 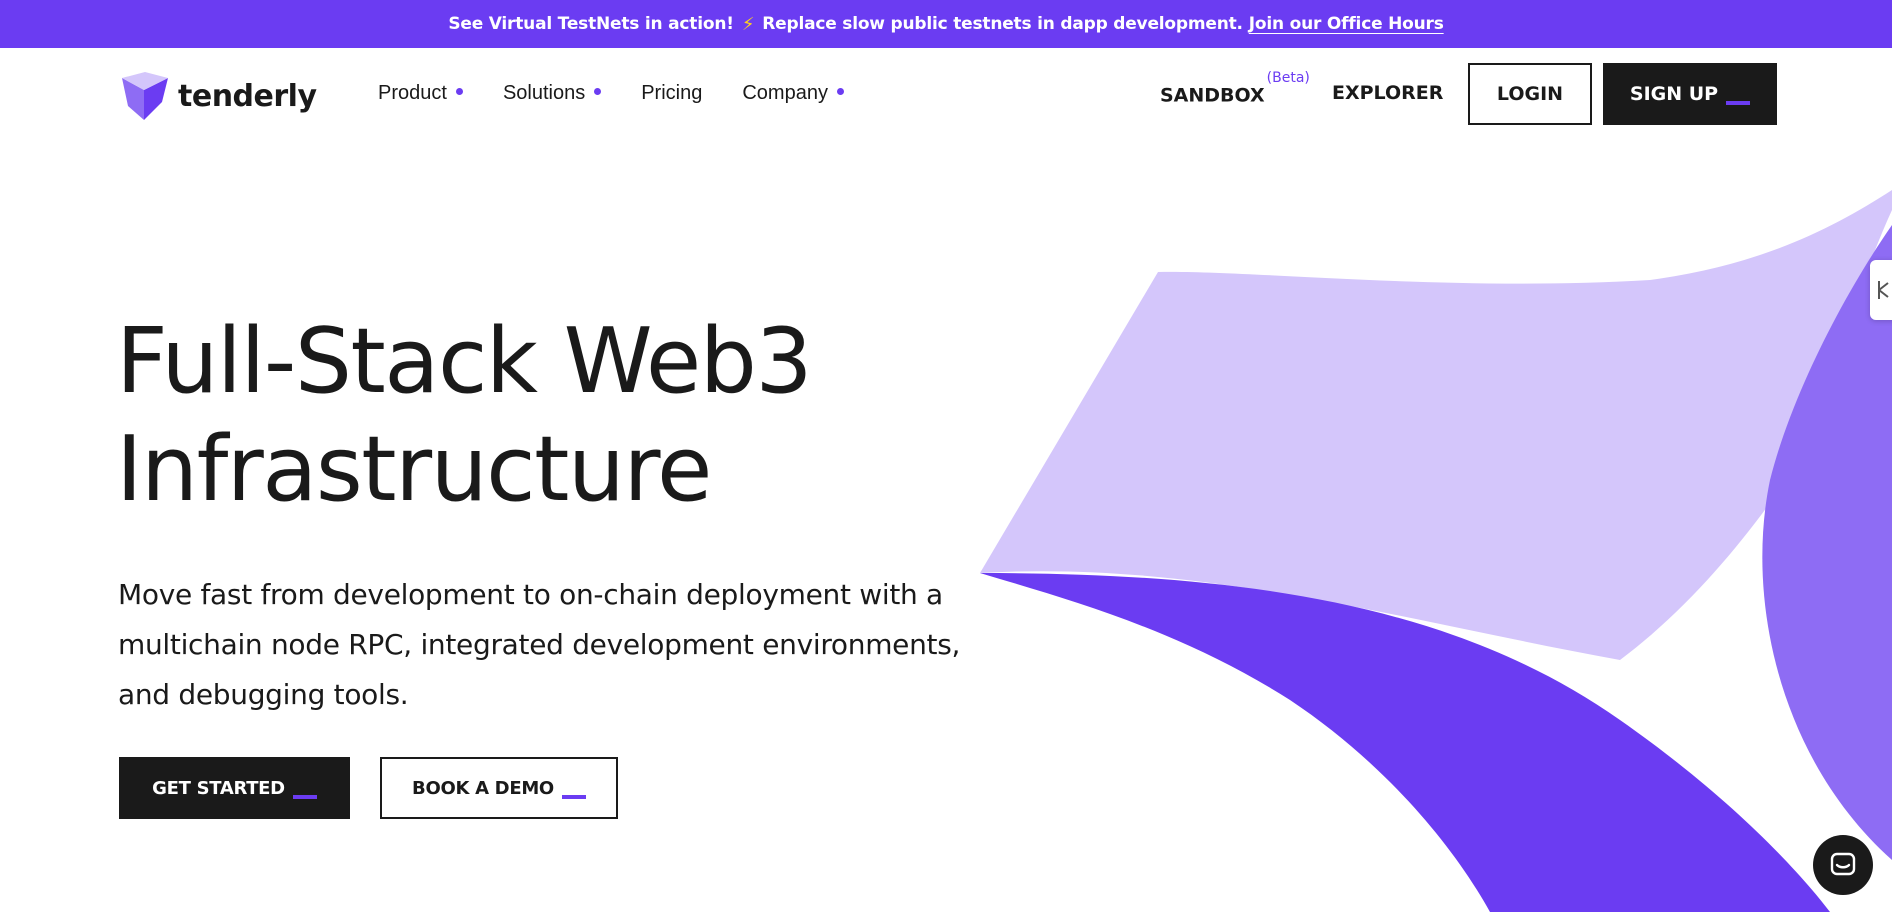 I want to click on office-hours-link: Join our Office Hours, so click(x=1346, y=24).